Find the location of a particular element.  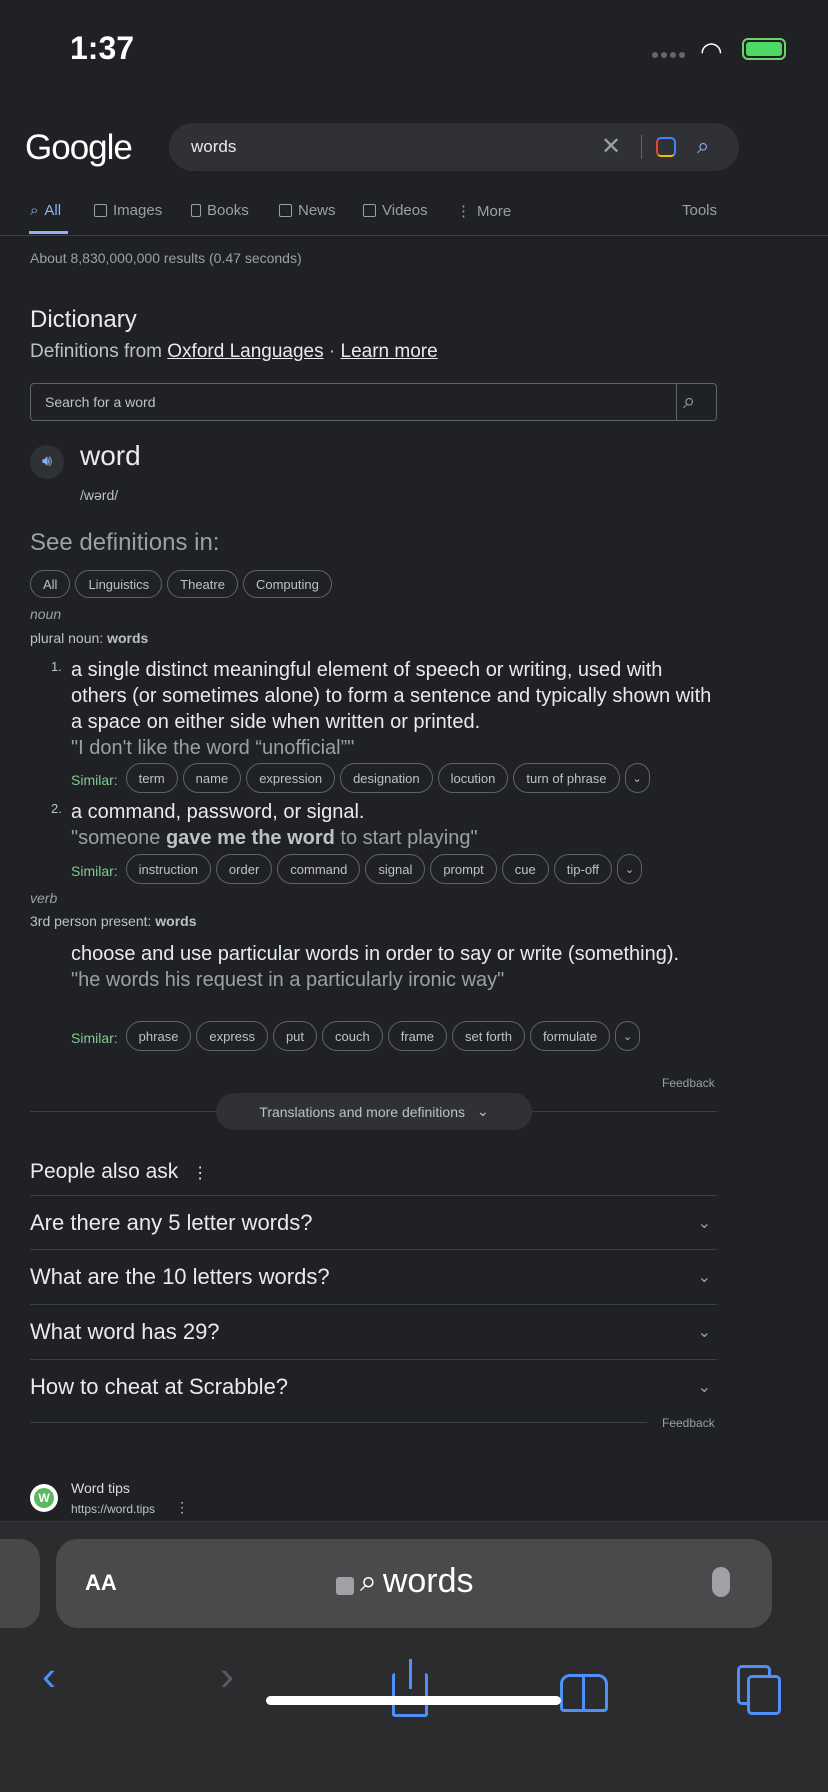

question-text: Are there any 5 letter words? is located at coordinates (171, 1222).